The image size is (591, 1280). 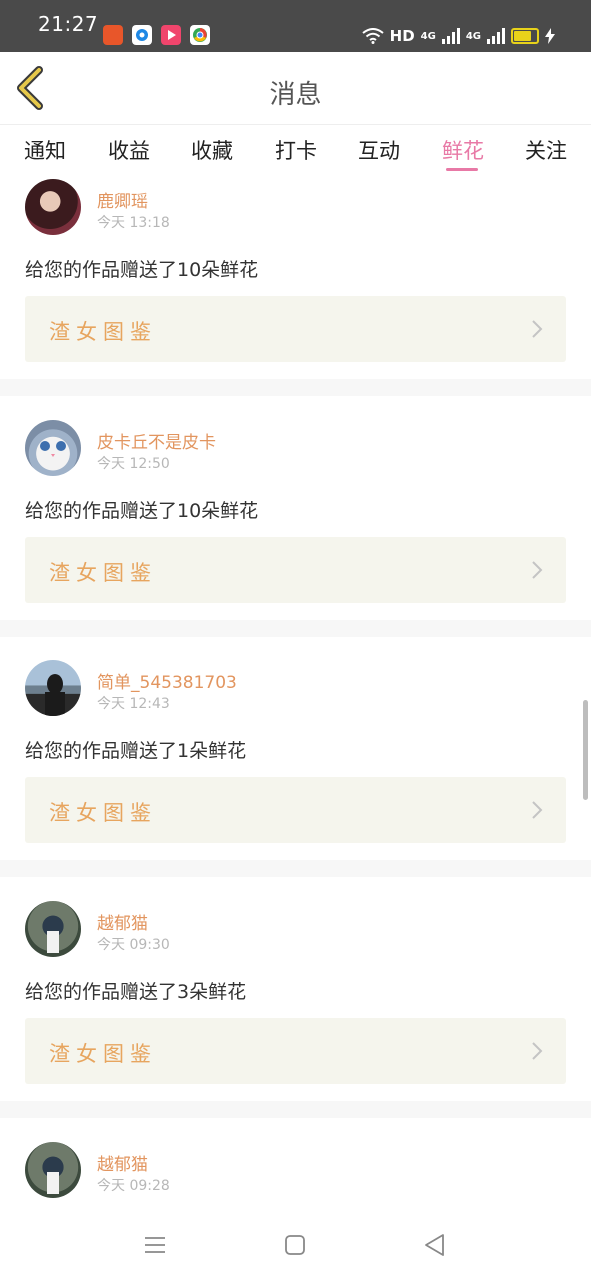 I want to click on network-label-1: 4G, so click(x=428, y=36).